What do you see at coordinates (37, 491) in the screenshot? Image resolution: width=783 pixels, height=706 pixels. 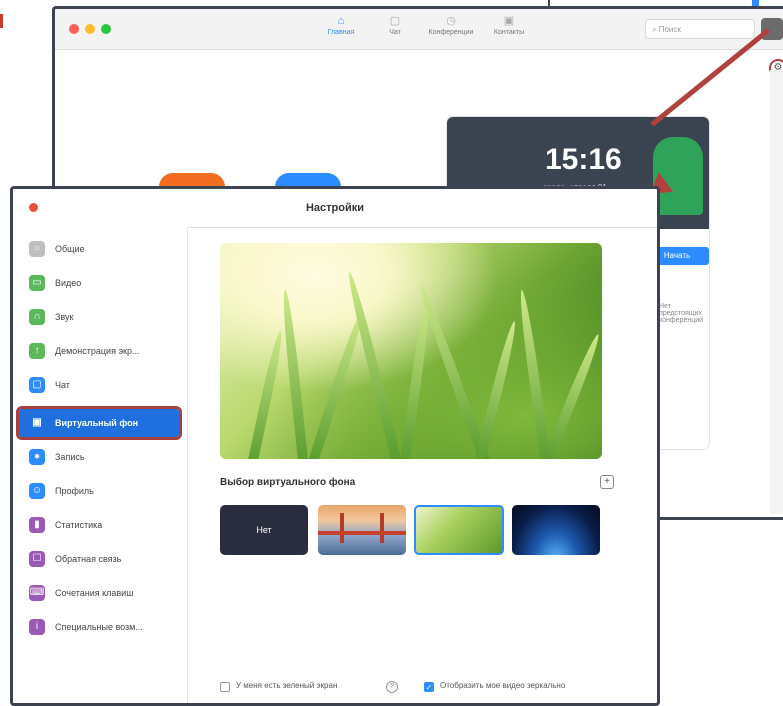 I see `profile-icon: ☺` at bounding box center [37, 491].